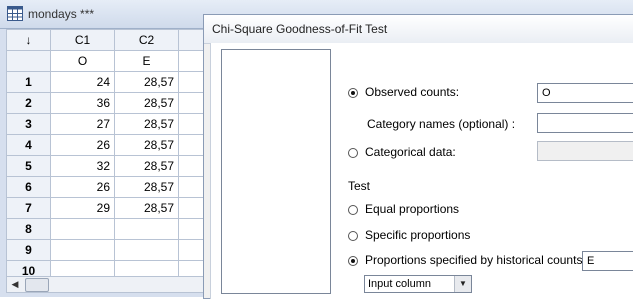  Describe the element at coordinates (412, 209) in the screenshot. I see `equal-proportions-label: Equal proportions` at that location.